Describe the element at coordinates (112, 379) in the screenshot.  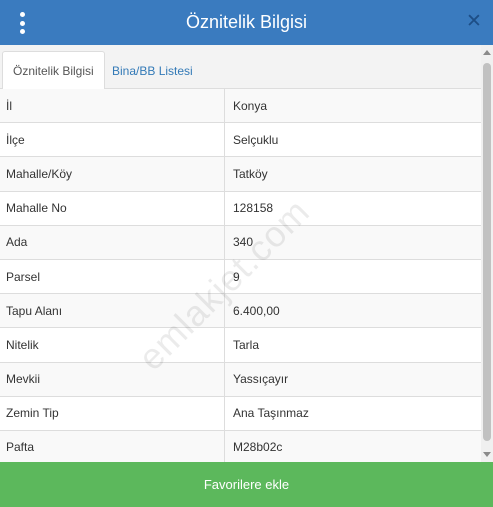
I see `row-label: Mevkii` at that location.